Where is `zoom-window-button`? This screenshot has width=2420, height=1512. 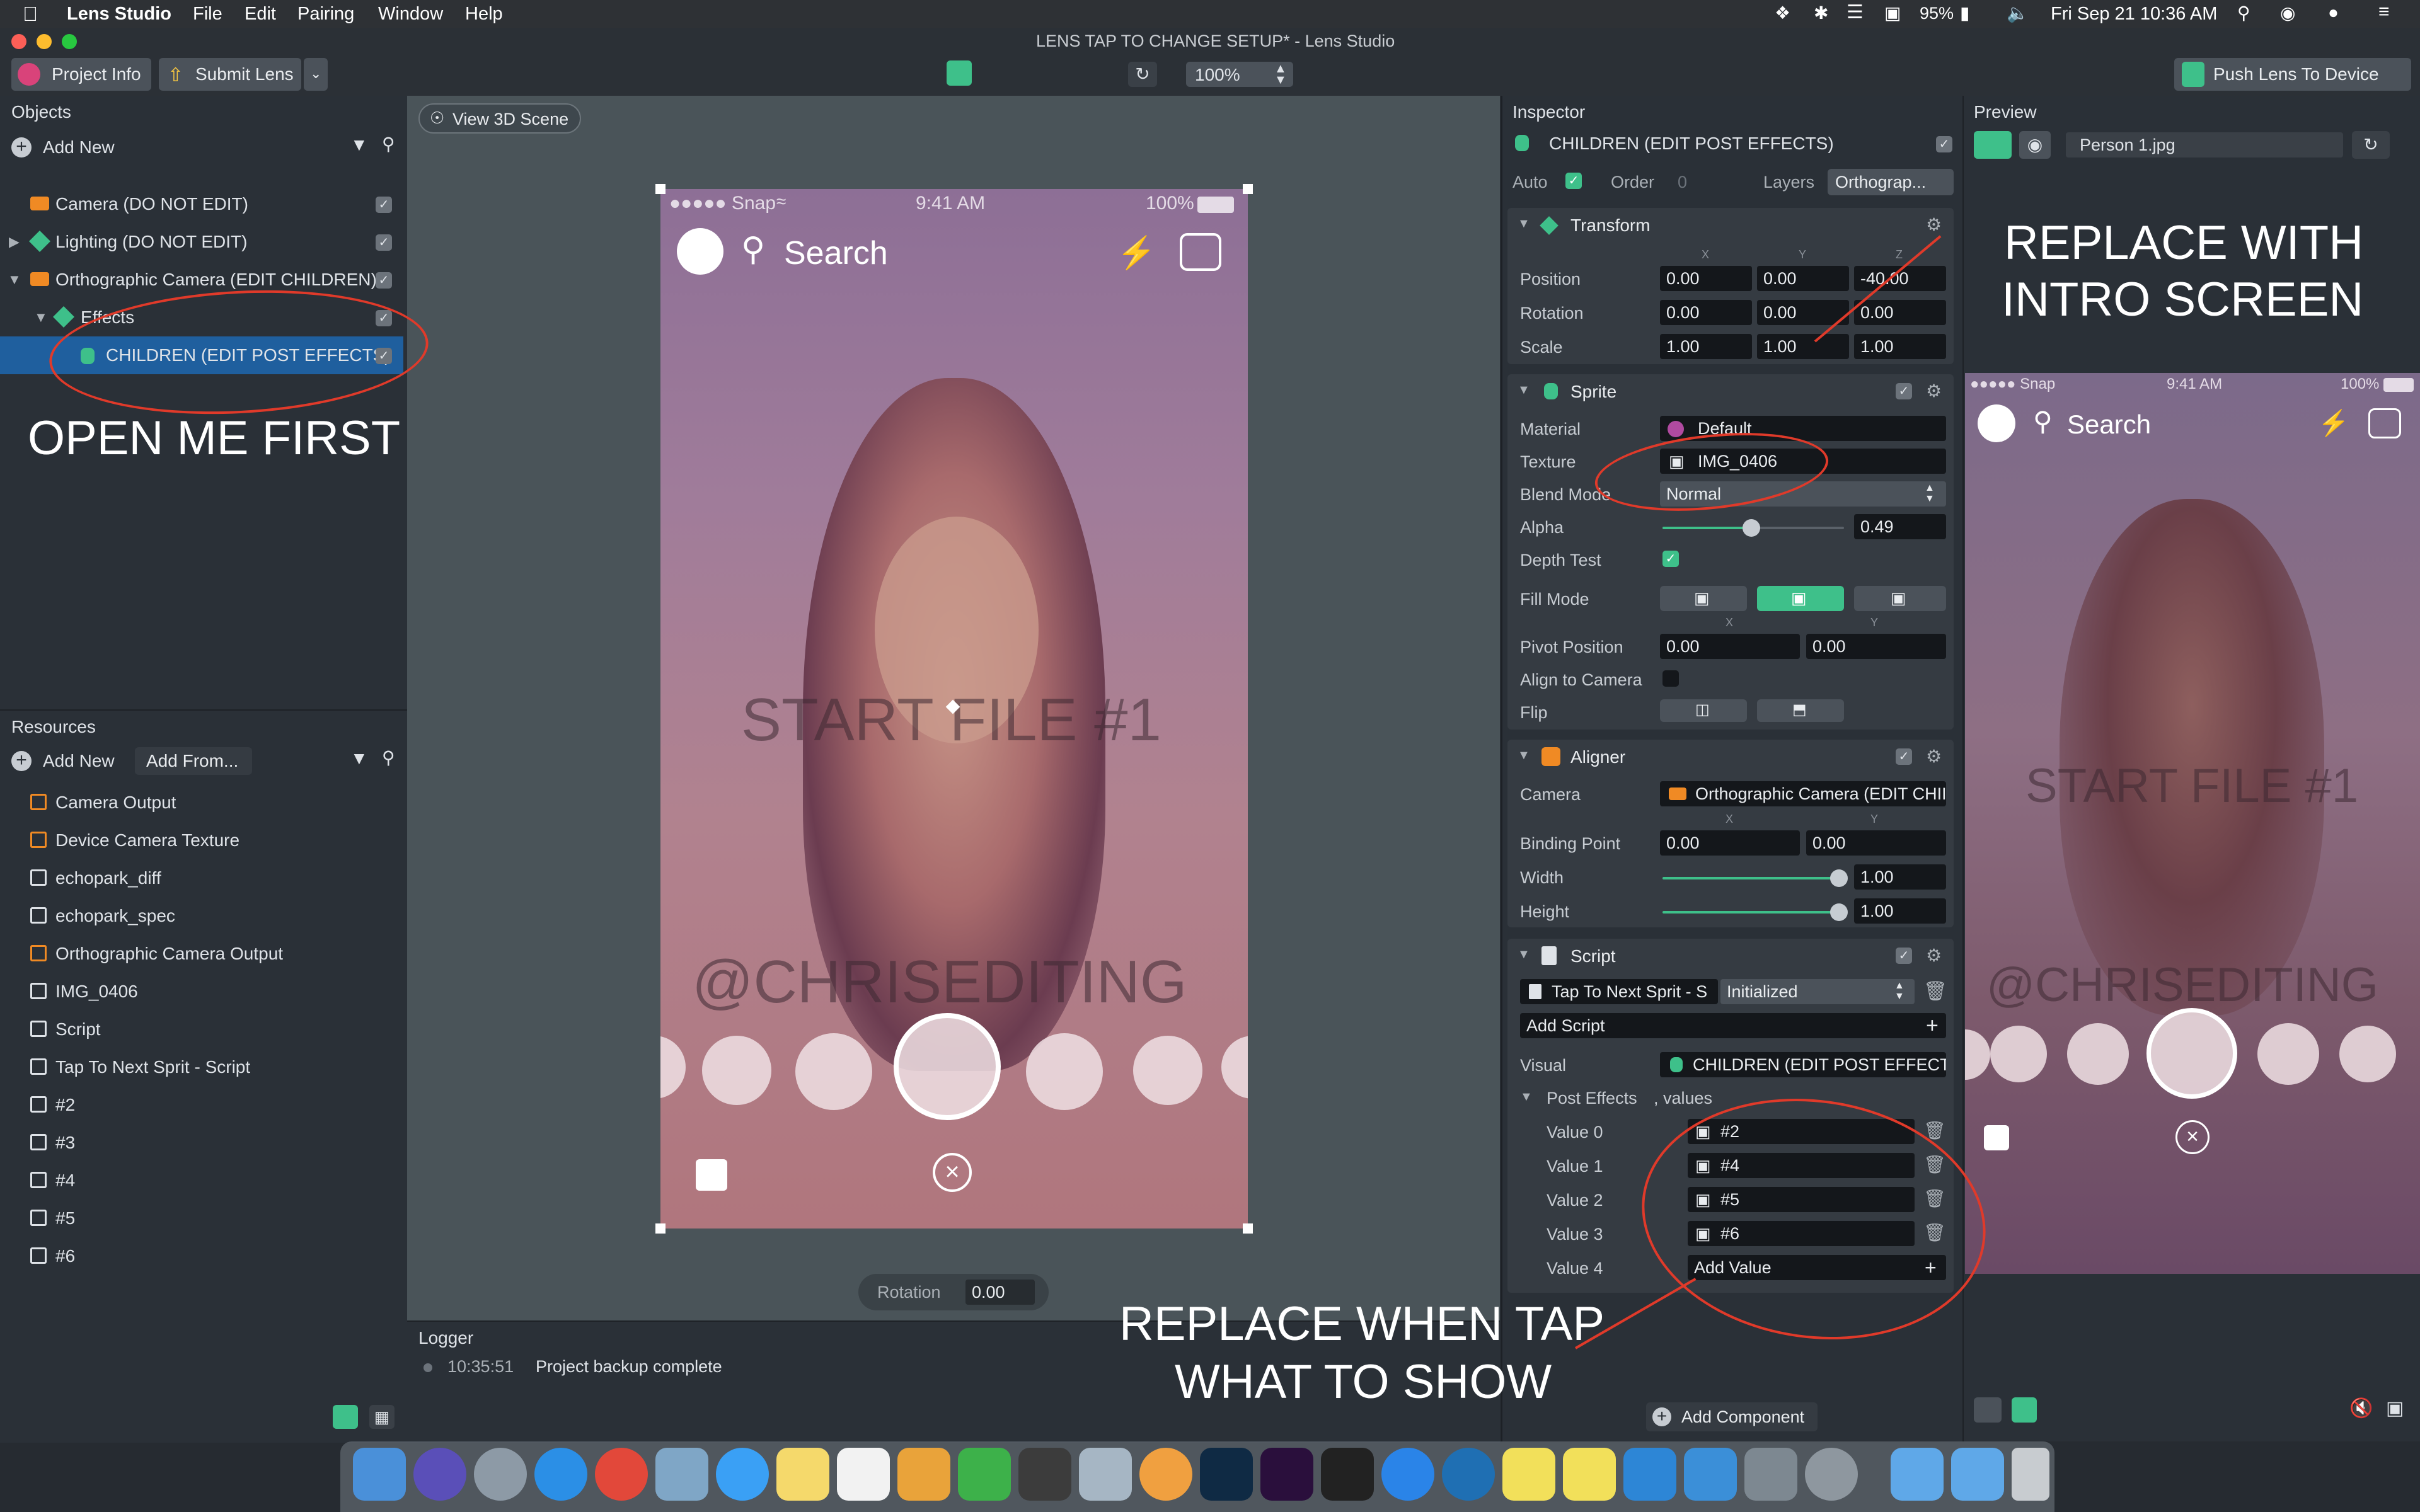
zoom-window-button is located at coordinates (70, 41).